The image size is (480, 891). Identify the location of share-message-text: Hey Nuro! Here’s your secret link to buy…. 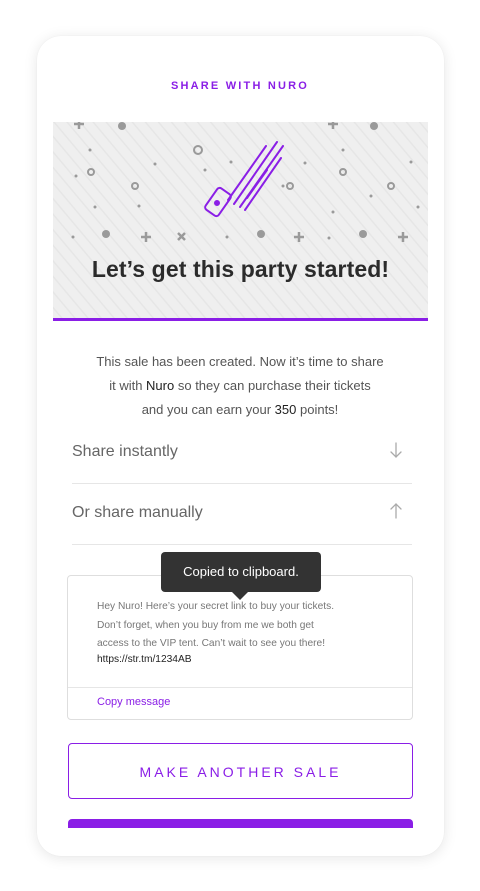
(247, 626).